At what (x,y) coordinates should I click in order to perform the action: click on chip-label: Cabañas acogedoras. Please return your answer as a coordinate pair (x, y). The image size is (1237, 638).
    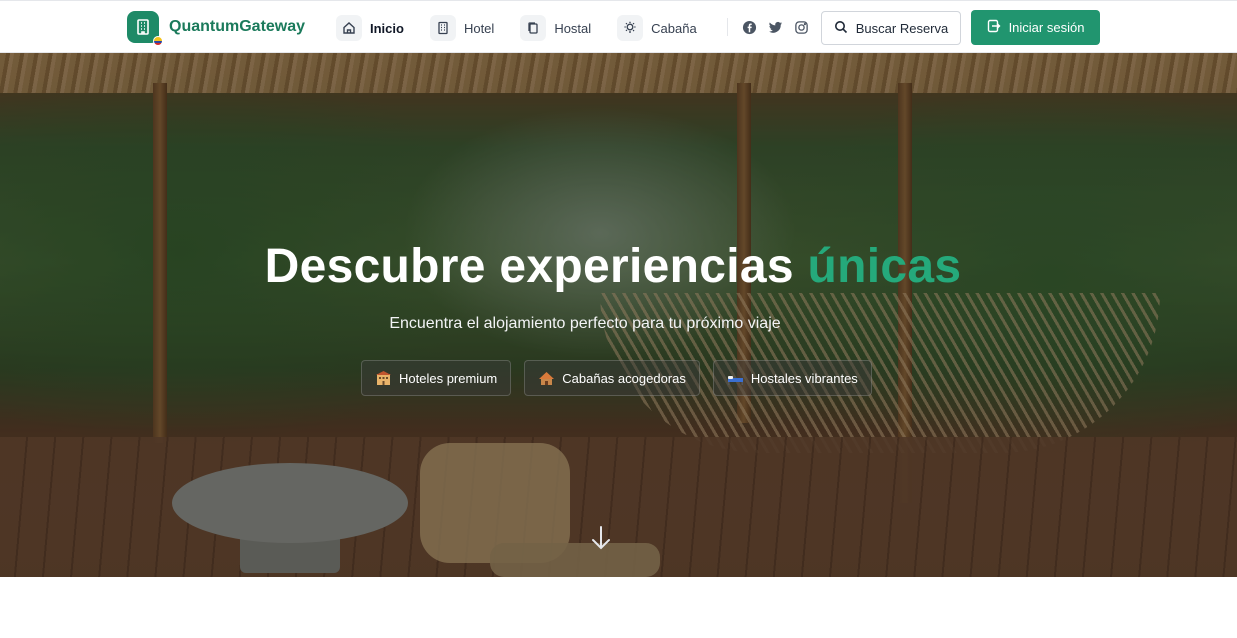
    Looking at the image, I should click on (624, 378).